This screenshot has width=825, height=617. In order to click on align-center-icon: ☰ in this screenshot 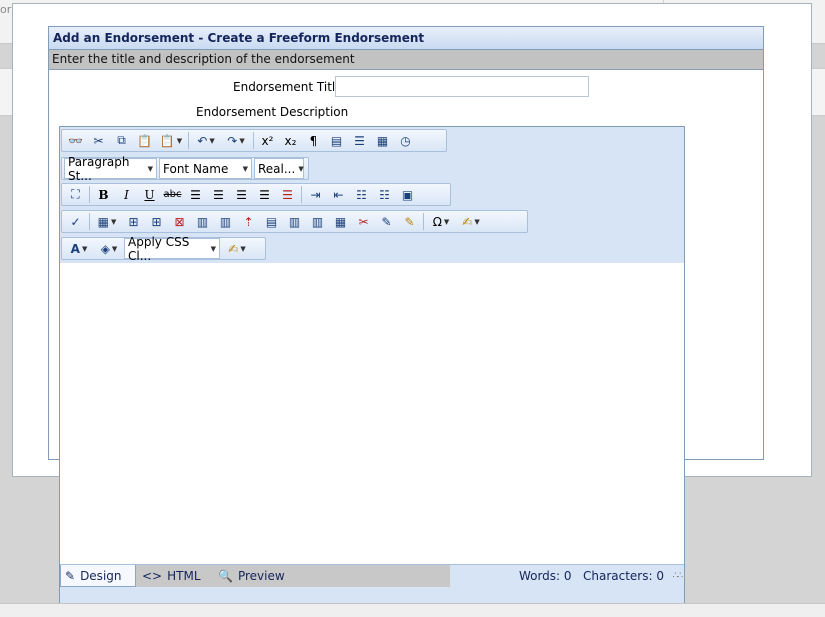, I will do `click(218, 194)`.